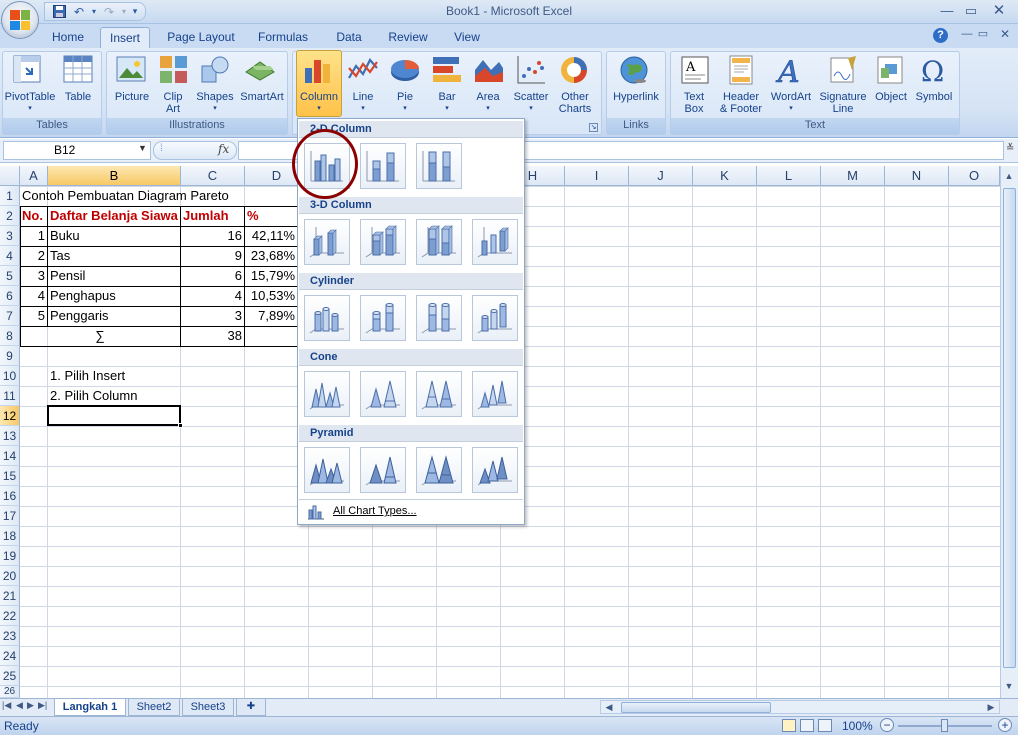  What do you see at coordinates (212, 296) in the screenshot?
I see `cell-qty: 4` at bounding box center [212, 296].